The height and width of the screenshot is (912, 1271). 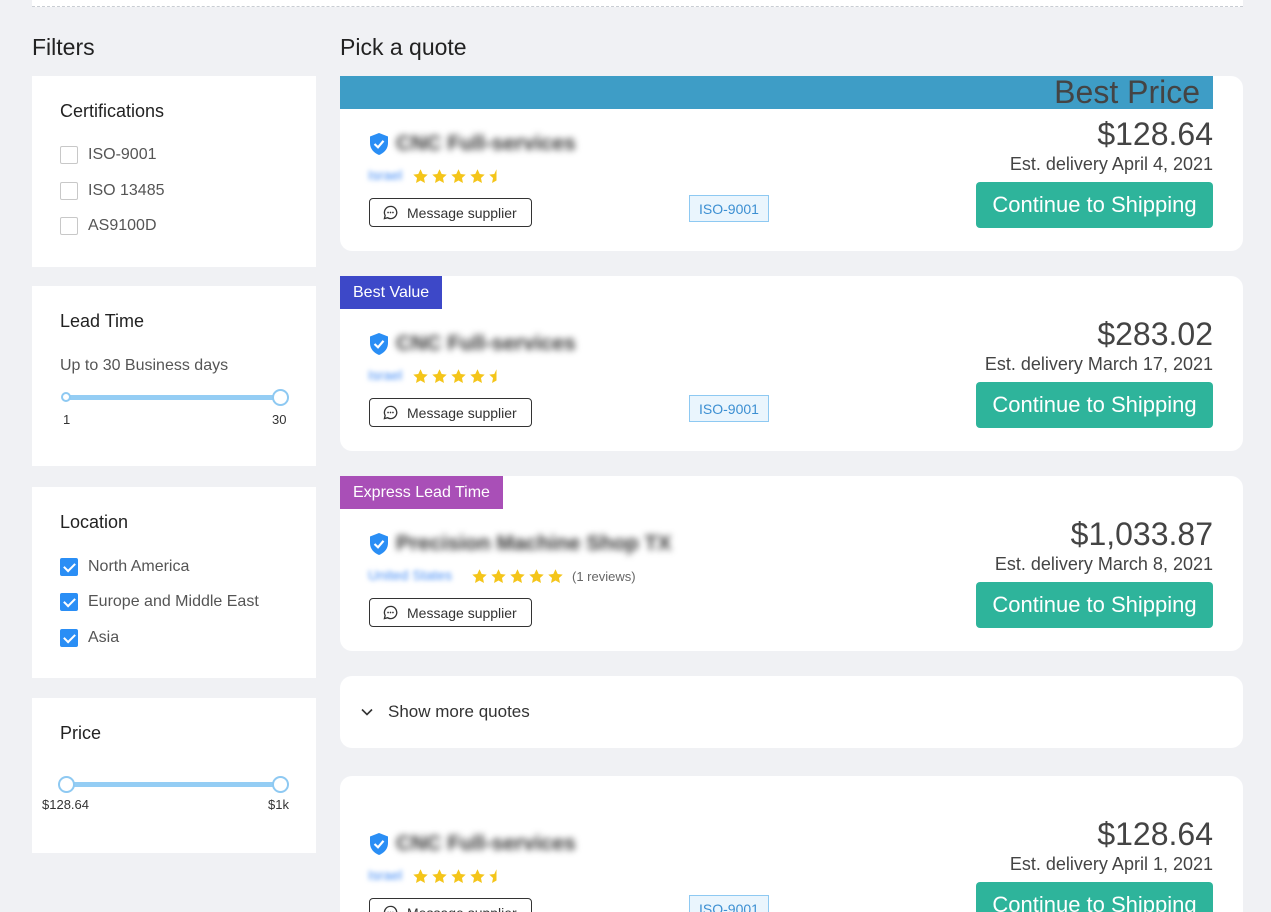 What do you see at coordinates (112, 111) in the screenshot?
I see `certifications-heading: Certifications` at bounding box center [112, 111].